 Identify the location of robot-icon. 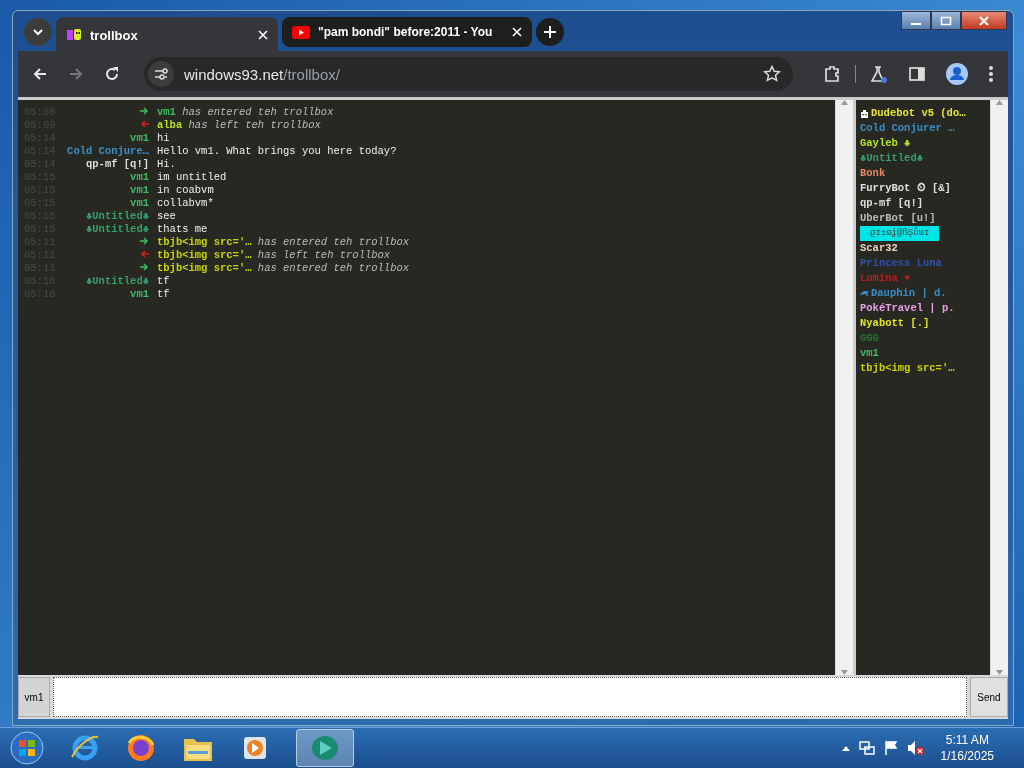
(864, 113).